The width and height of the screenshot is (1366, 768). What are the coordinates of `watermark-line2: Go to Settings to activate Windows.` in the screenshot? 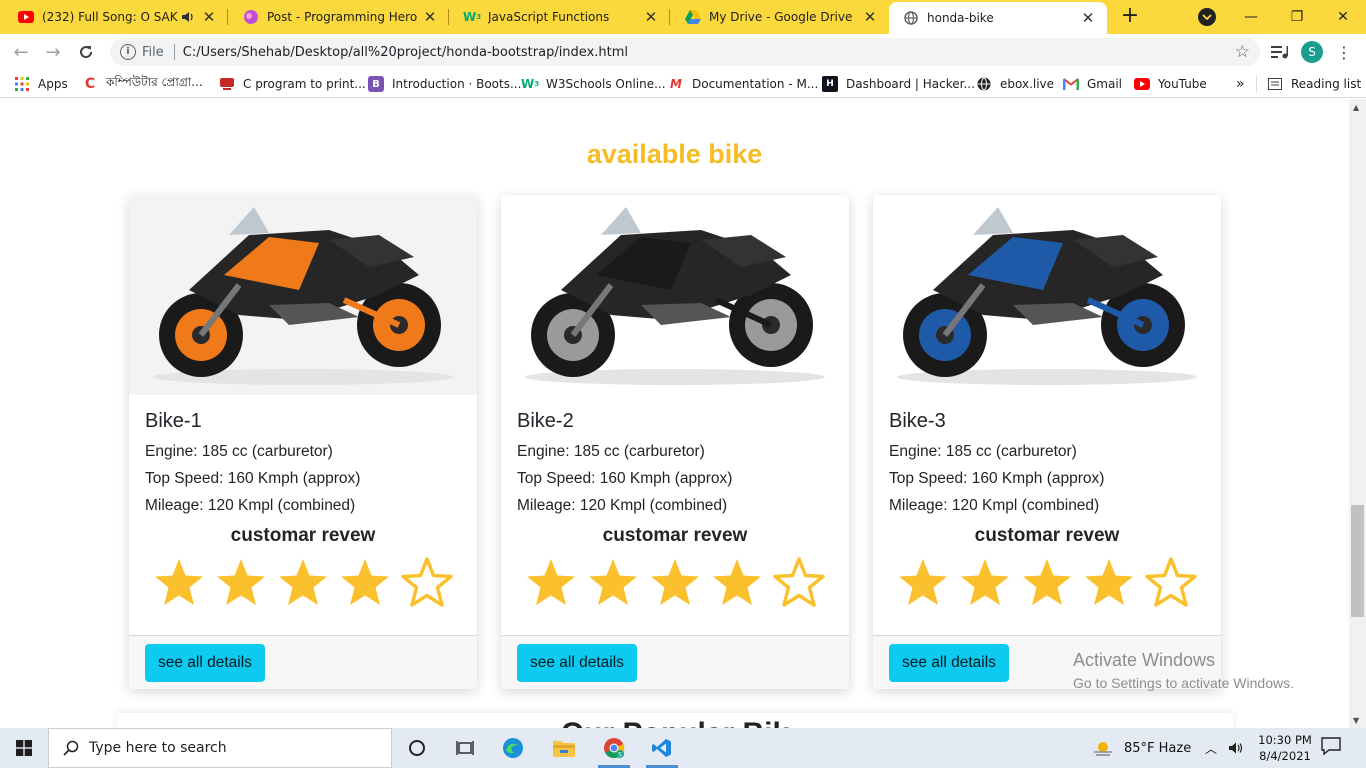 It's located at (1183, 683).